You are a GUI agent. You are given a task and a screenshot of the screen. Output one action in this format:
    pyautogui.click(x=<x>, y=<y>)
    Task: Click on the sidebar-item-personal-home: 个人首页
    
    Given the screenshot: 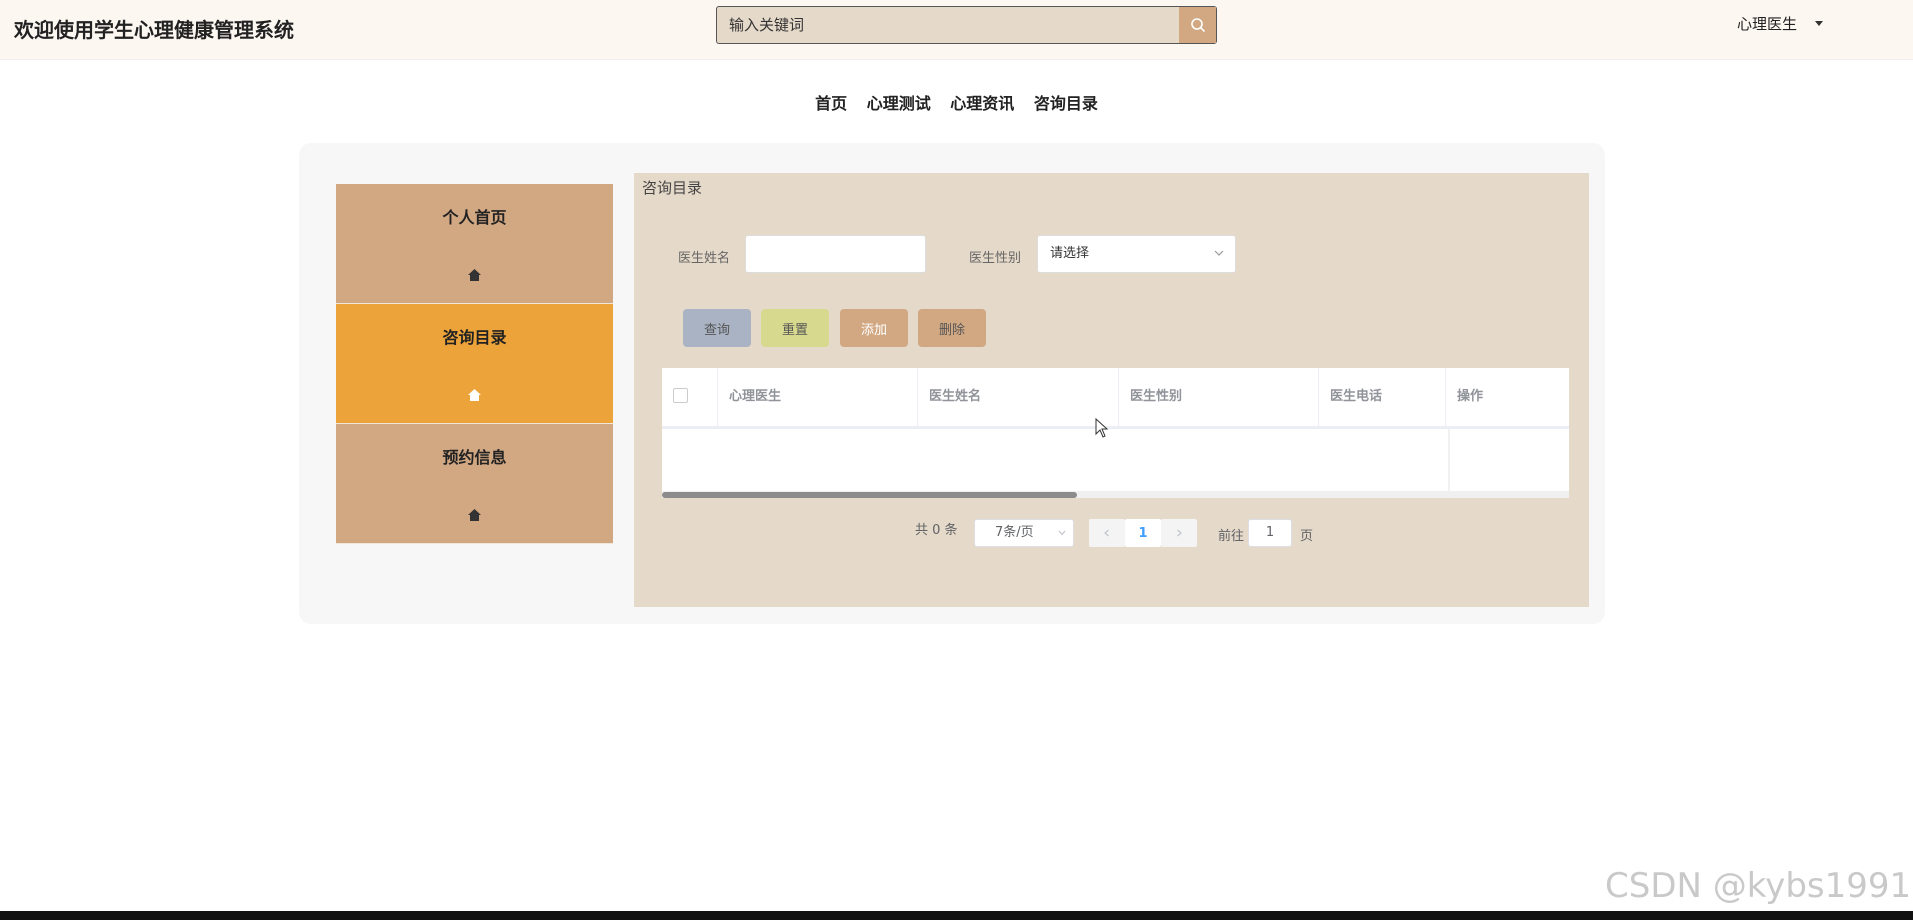 What is the action you would take?
    pyautogui.click(x=474, y=244)
    